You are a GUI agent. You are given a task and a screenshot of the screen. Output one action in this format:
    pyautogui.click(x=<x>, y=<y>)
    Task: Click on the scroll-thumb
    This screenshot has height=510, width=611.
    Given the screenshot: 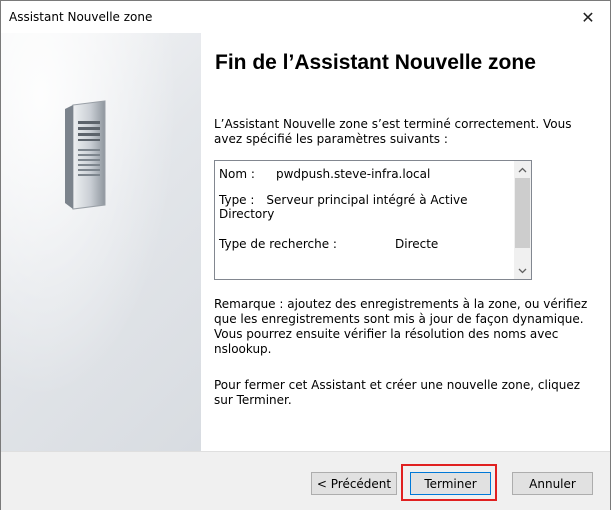 What is the action you would take?
    pyautogui.click(x=522, y=213)
    